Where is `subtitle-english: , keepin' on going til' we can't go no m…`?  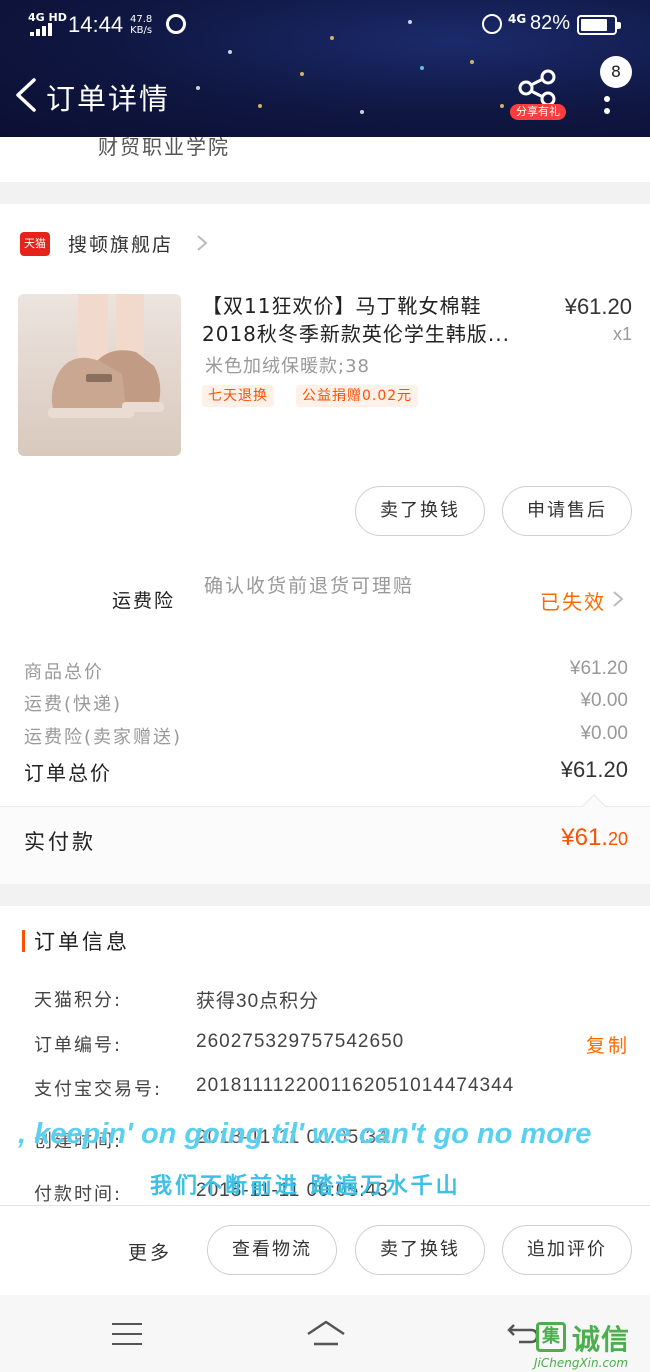
subtitle-english: , keepin' on going til' we can't go no m… is located at coordinates (305, 1134).